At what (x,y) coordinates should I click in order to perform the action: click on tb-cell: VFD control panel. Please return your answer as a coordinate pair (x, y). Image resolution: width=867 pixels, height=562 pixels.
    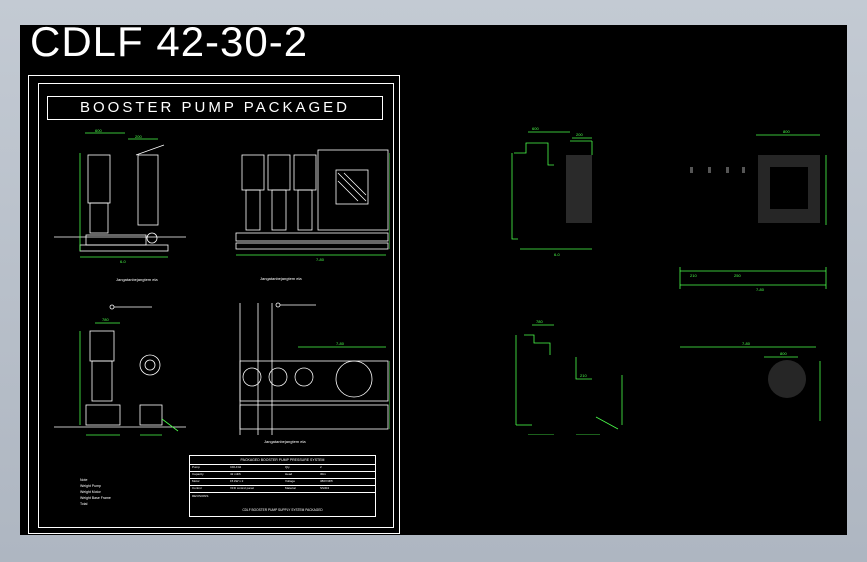
    Looking at the image, I should click on (242, 488).